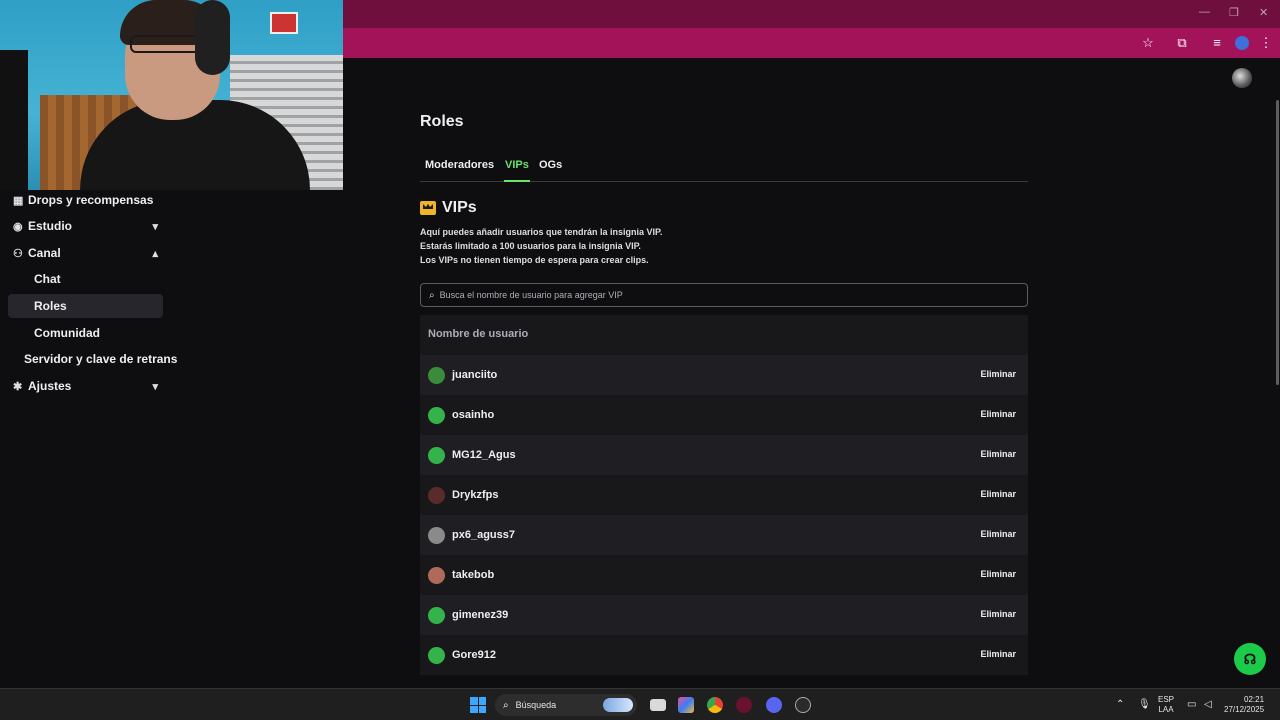  Describe the element at coordinates (1277, 242) in the screenshot. I see `page-scrollbar` at that location.